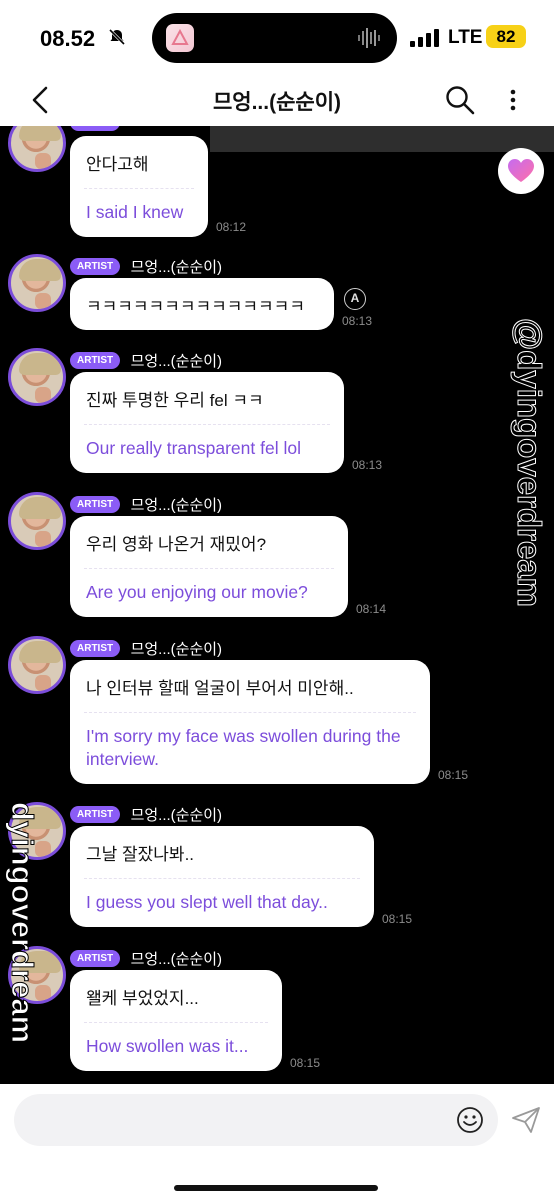 The height and width of the screenshot is (1200, 554). I want to click on translate-icon: A, so click(355, 299).